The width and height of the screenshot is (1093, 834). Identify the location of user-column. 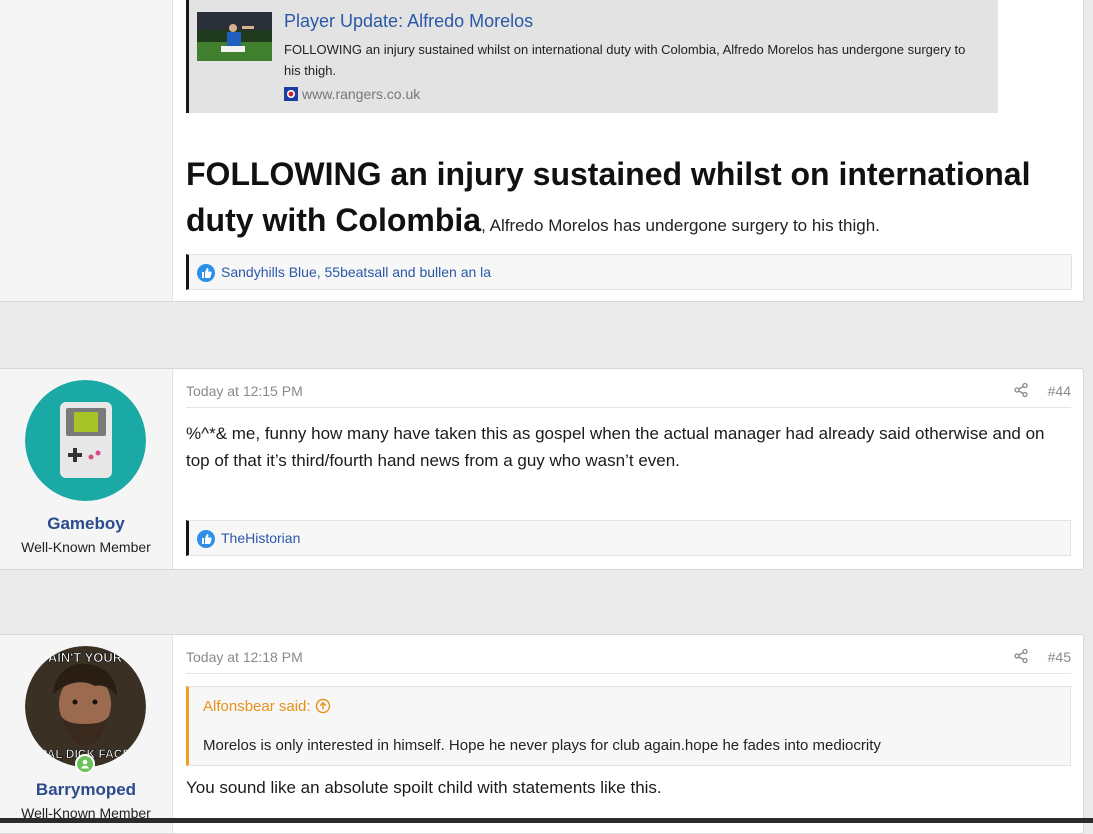
(86, 150).